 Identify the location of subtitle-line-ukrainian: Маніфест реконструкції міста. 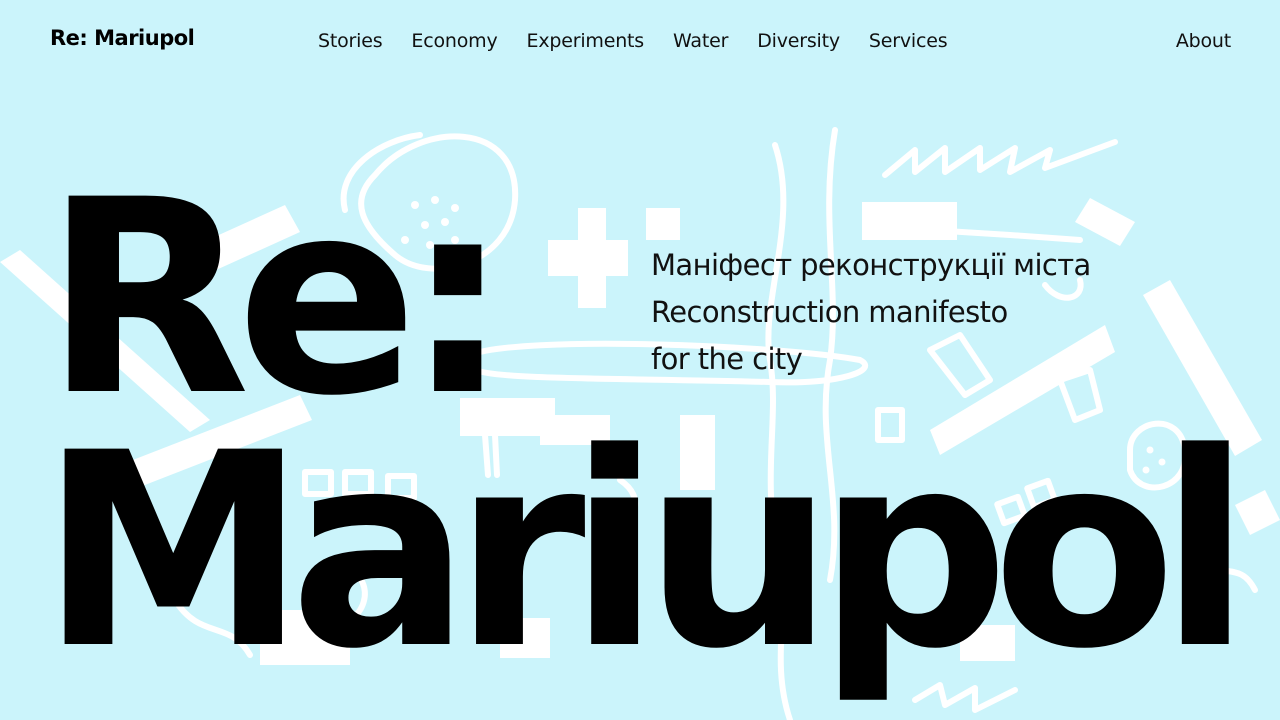
(871, 265).